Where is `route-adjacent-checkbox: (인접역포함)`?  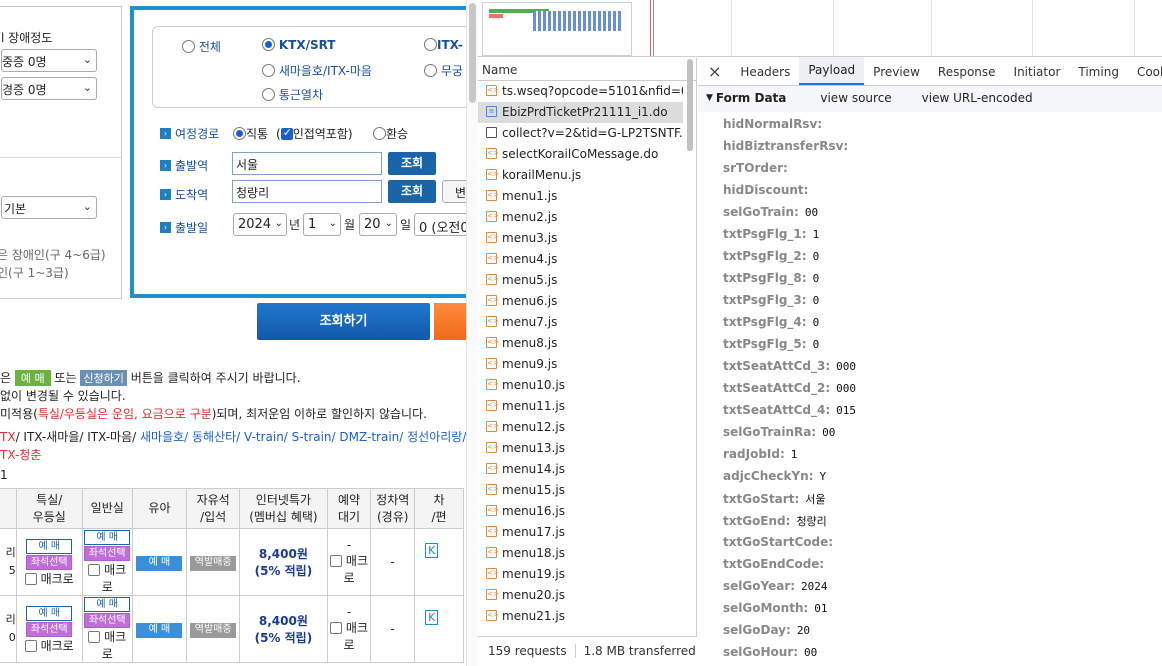 route-adjacent-checkbox: (인접역포함) is located at coordinates (314, 133).